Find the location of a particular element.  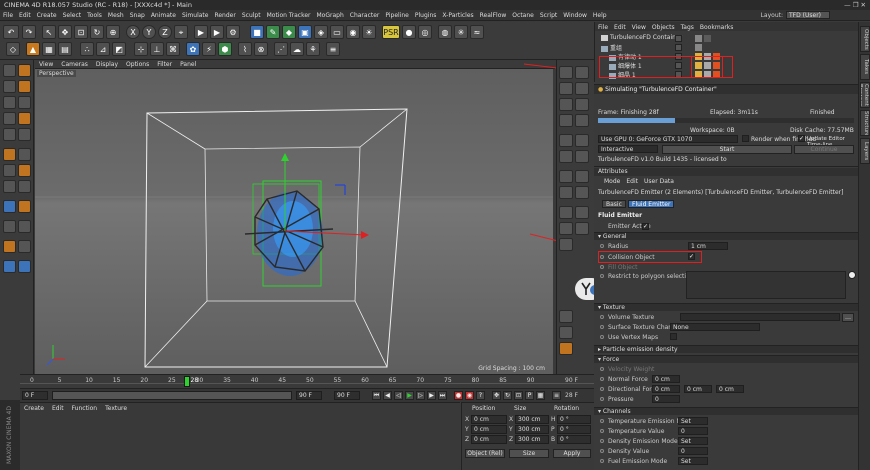

material-menu-texture: Texture is located at coordinates (116, 408).